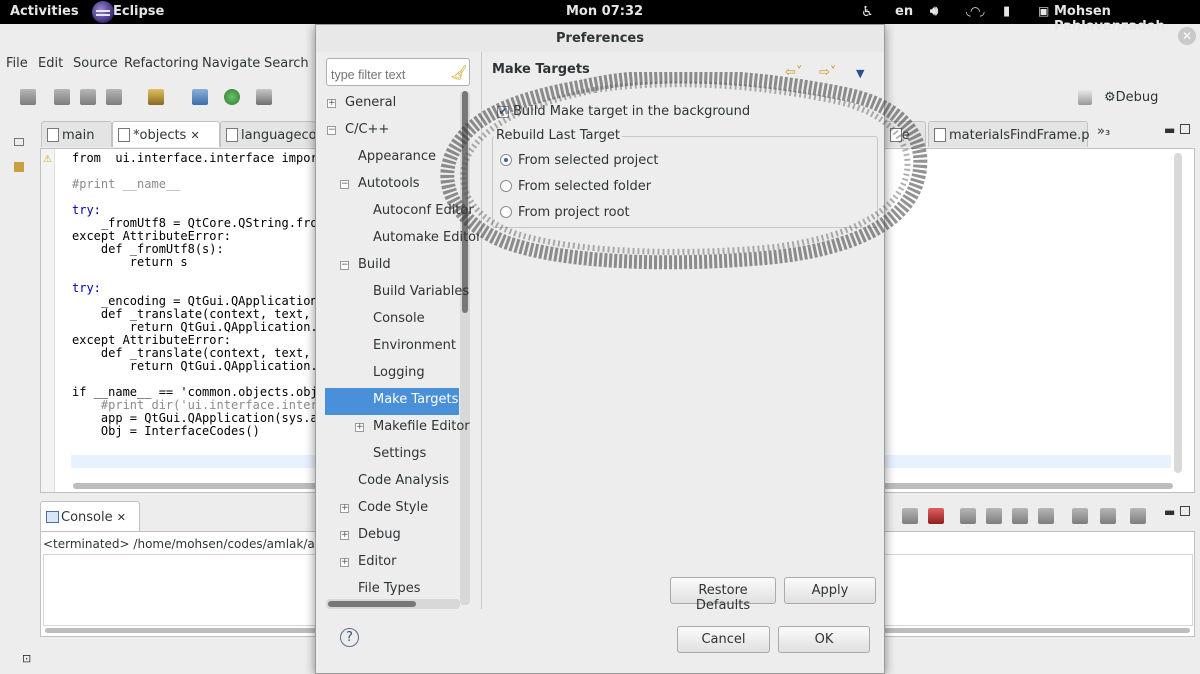 The width and height of the screenshot is (1200, 674). Describe the element at coordinates (1169, 512) in the screenshot. I see `console-minimize-icon: ▬` at that location.